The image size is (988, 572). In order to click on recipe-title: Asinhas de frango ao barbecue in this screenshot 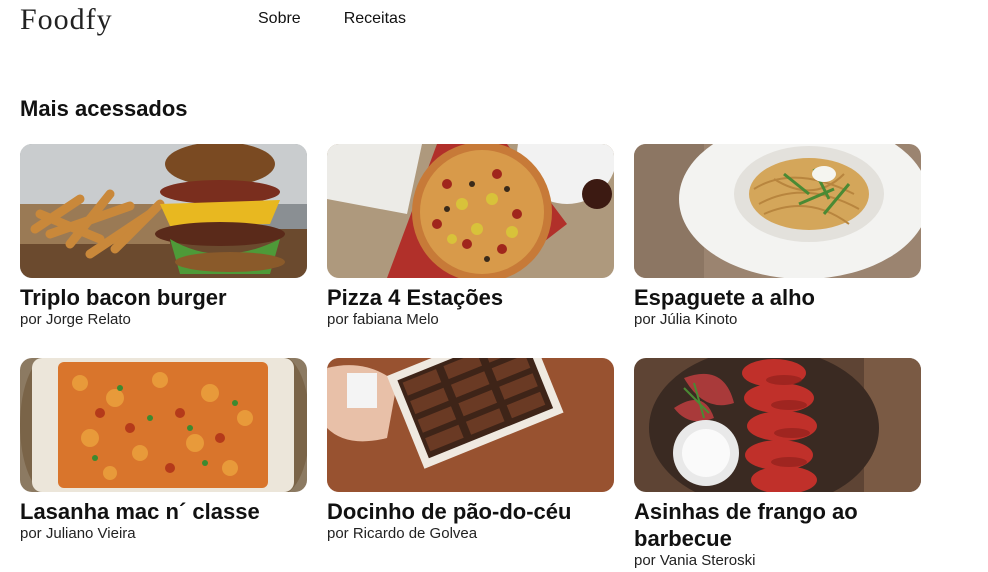, I will do `click(777, 525)`.